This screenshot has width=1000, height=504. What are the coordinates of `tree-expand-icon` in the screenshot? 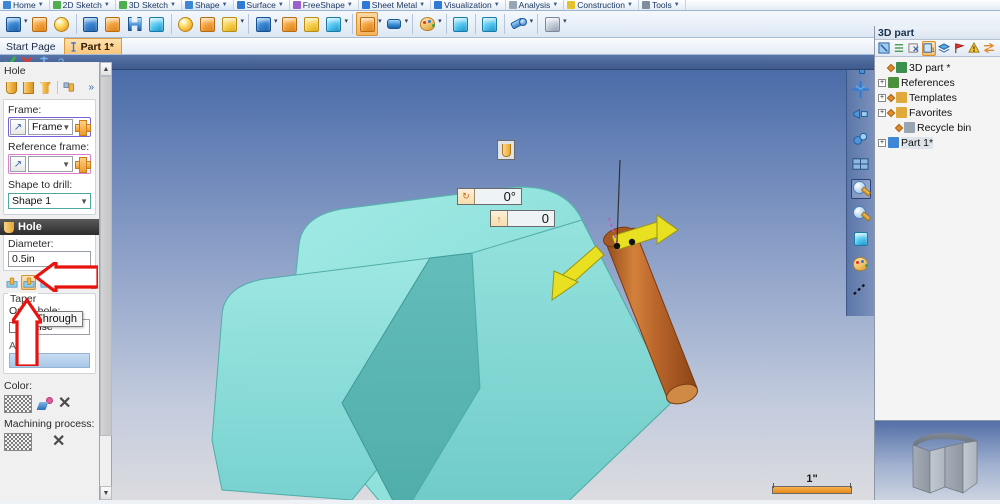 It's located at (899, 48).